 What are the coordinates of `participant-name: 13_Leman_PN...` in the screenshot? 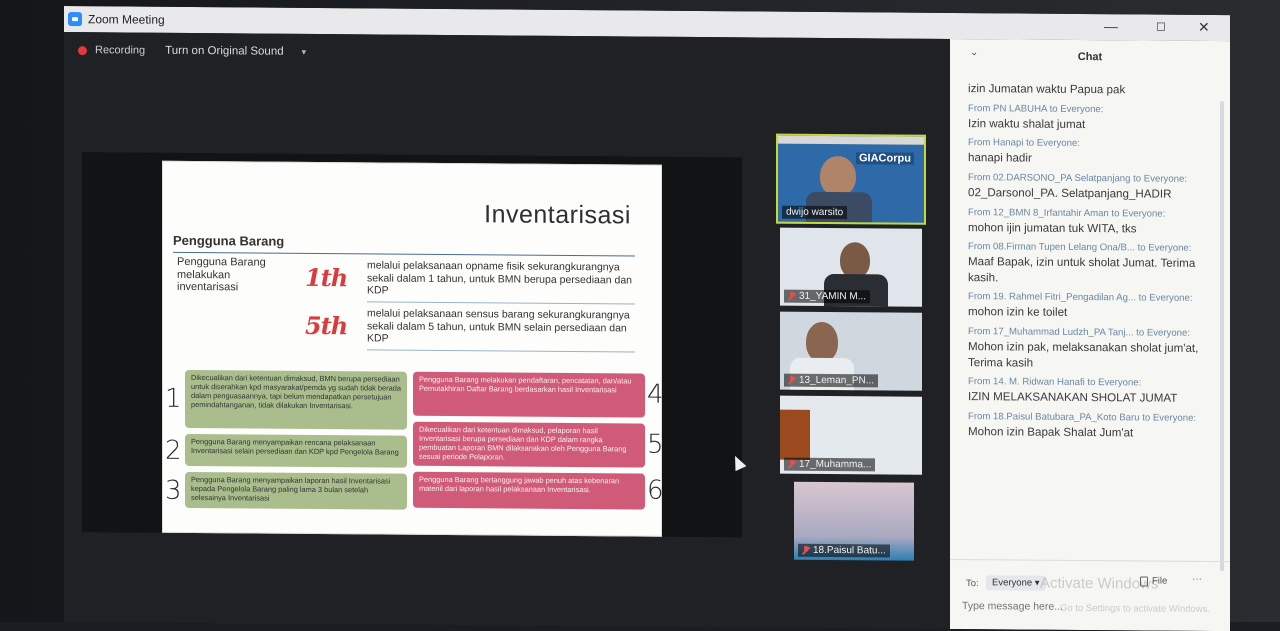 It's located at (831, 380).